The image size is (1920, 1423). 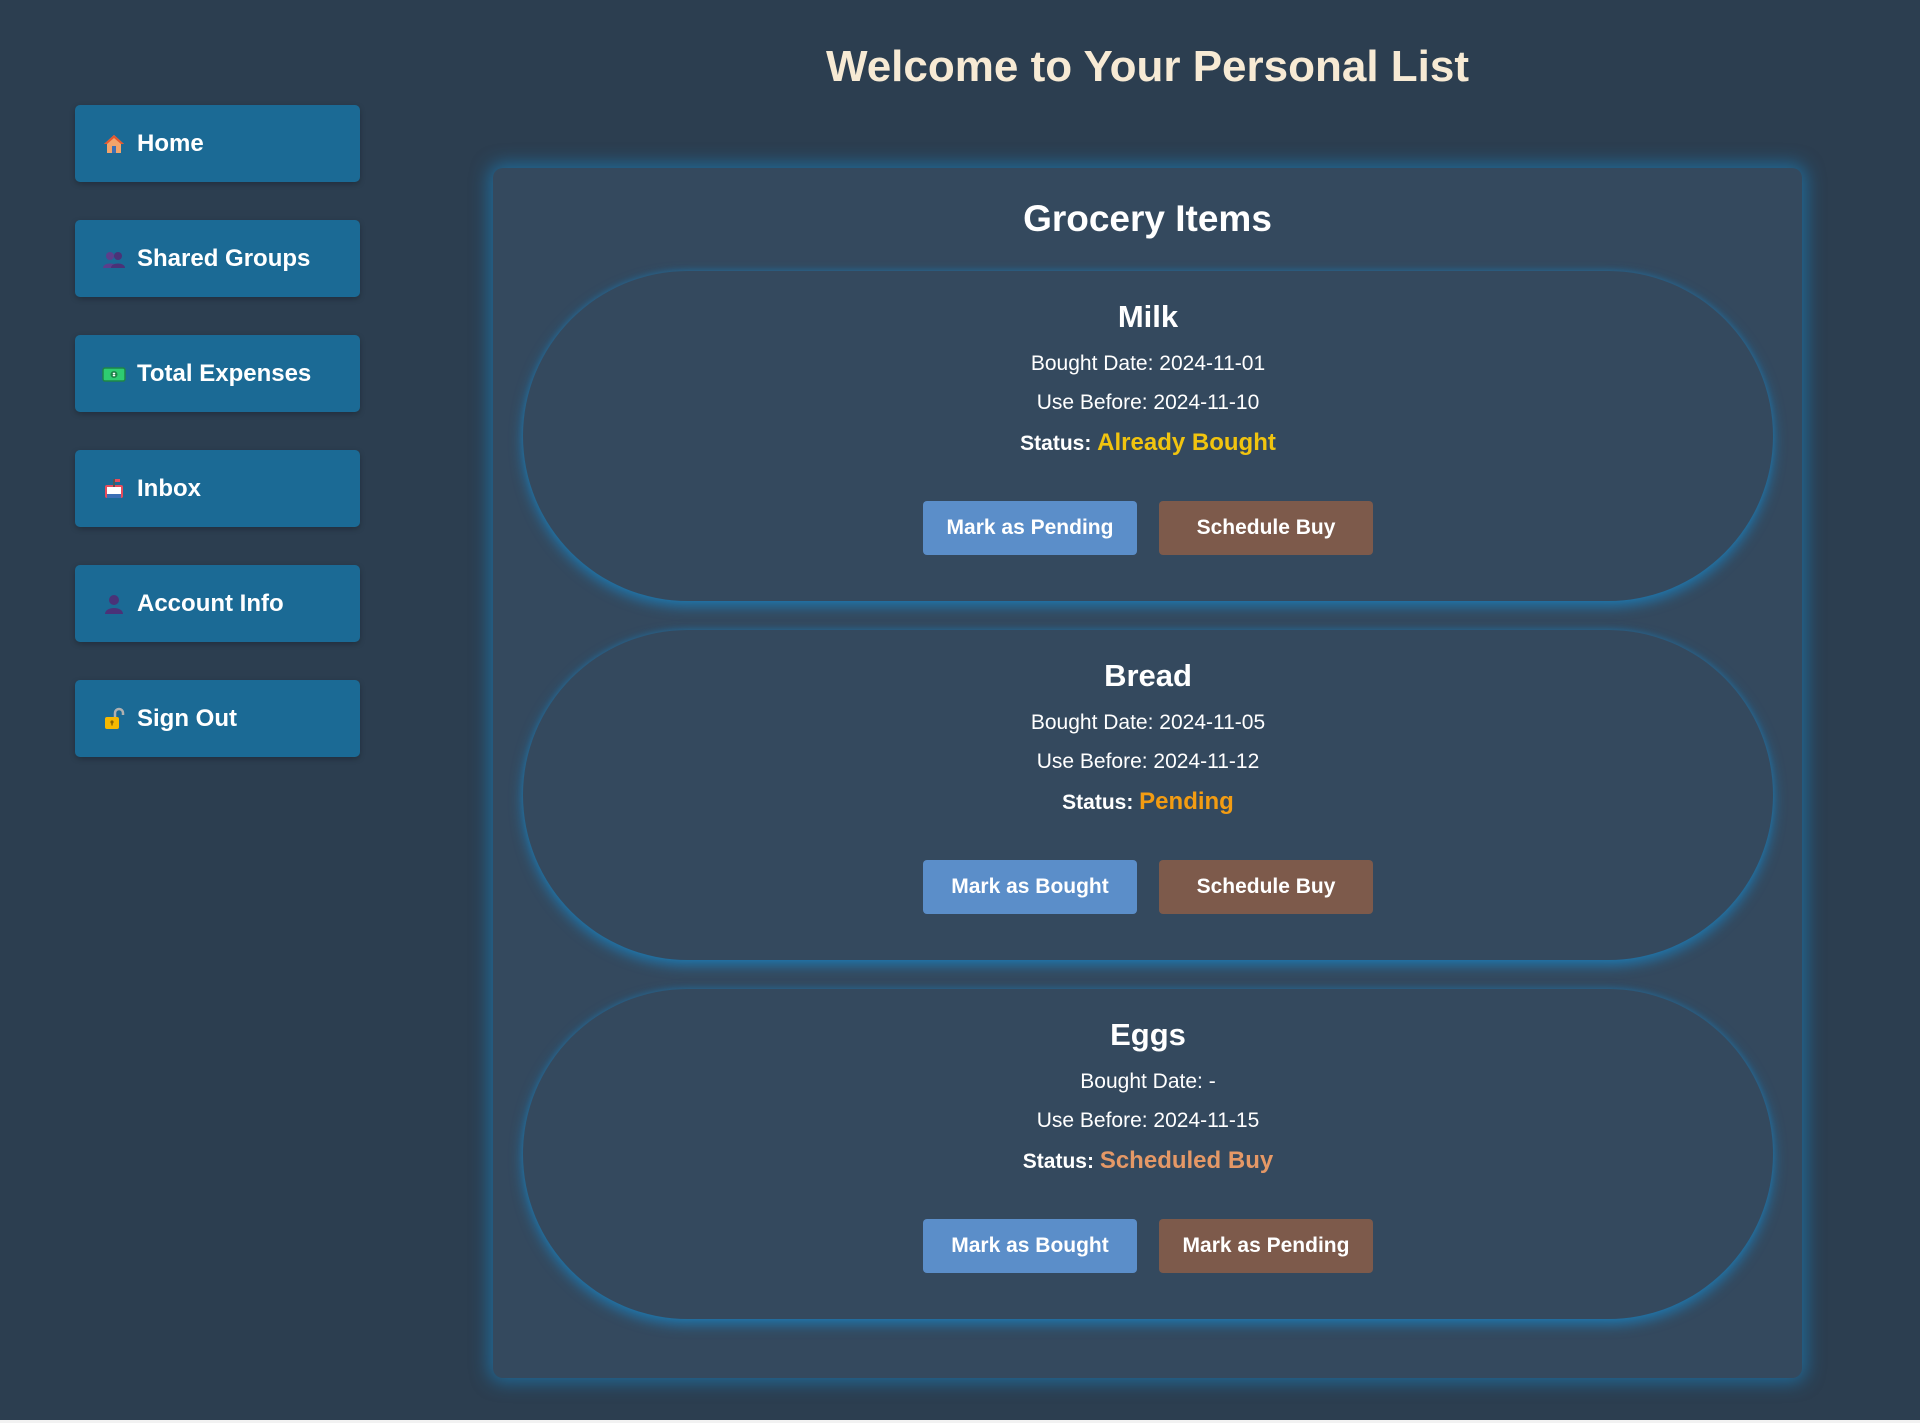 What do you see at coordinates (1186, 801) in the screenshot?
I see `status-badge: Pending` at bounding box center [1186, 801].